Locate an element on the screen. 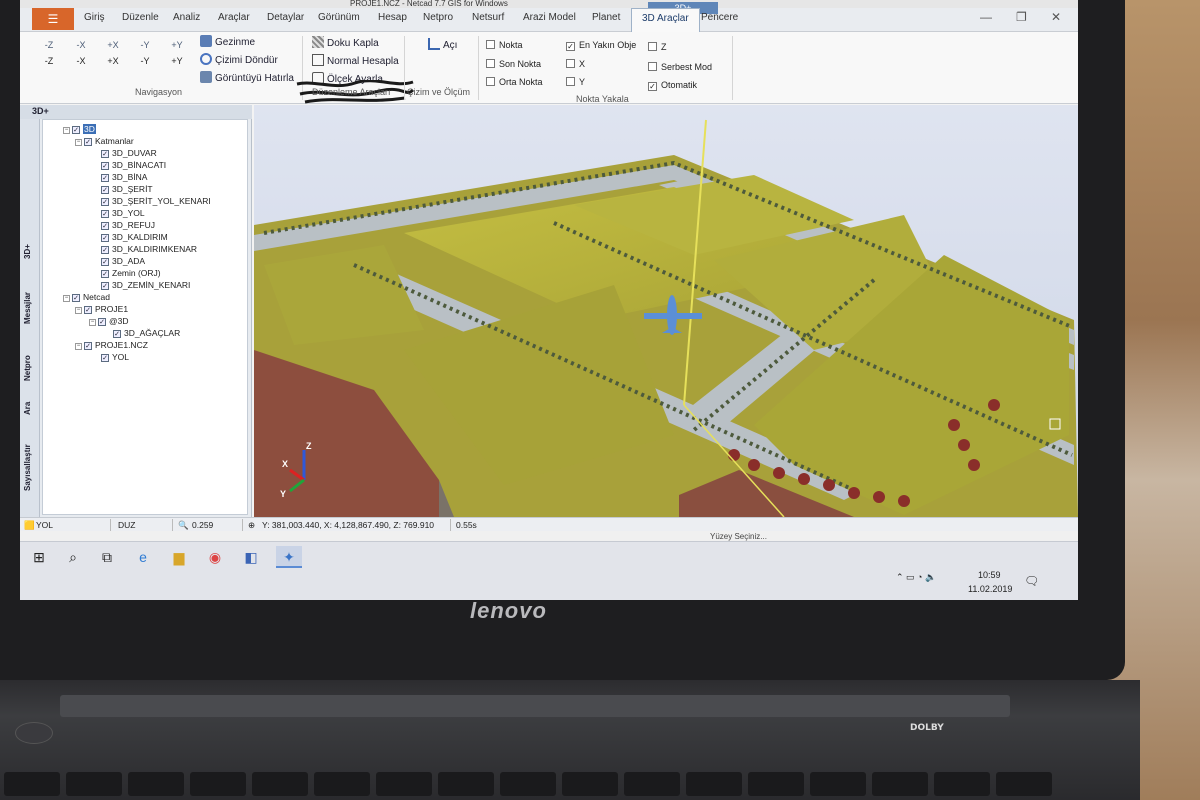 This screenshot has height=800, width=1200. tab-giris: Giriş is located at coordinates (94, 17).